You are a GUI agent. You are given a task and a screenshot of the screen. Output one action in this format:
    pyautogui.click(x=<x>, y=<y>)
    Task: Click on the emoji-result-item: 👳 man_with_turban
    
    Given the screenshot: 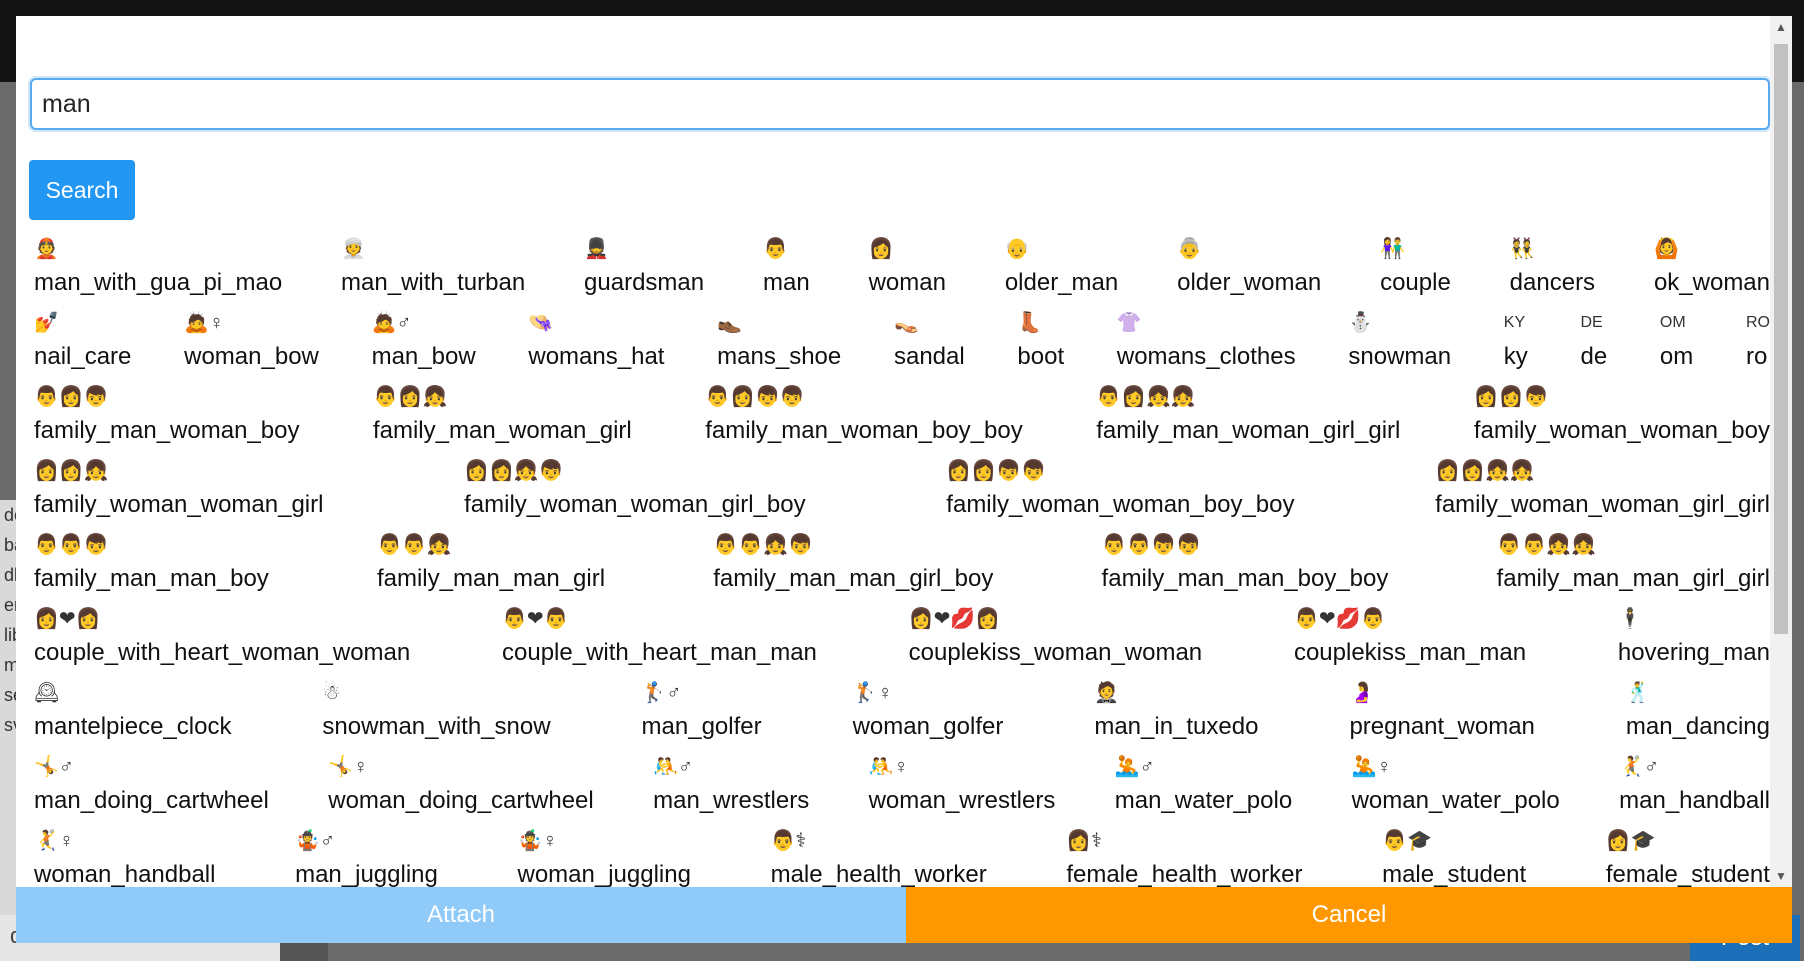 What is the action you would take?
    pyautogui.click(x=433, y=269)
    